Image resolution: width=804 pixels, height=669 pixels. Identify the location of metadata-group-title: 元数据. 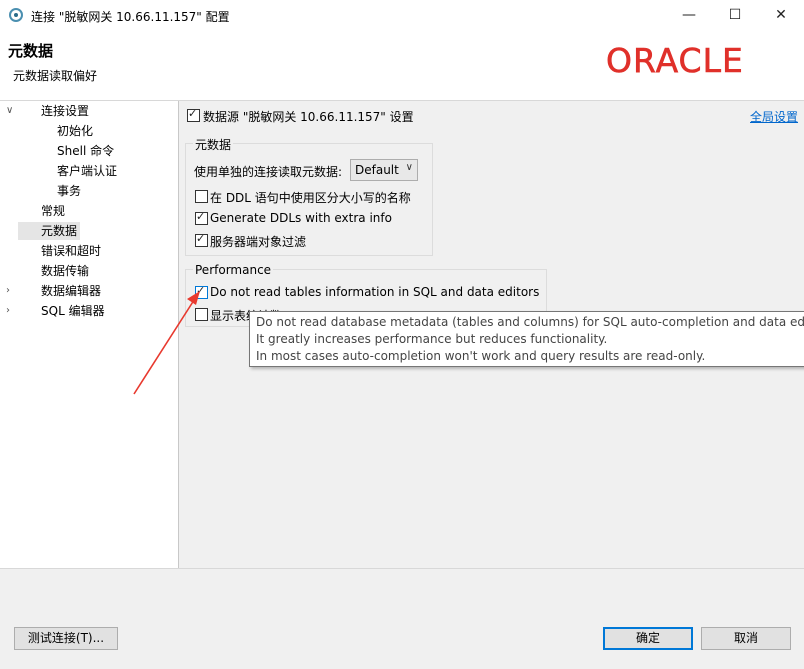
(213, 144).